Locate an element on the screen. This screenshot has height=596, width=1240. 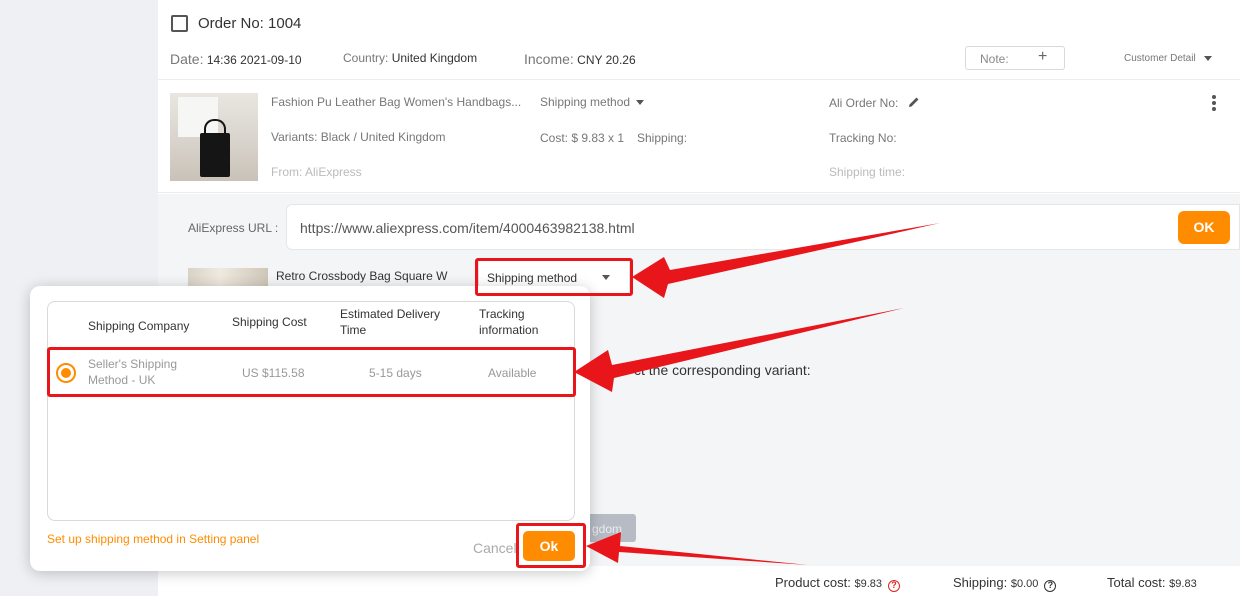
footer-shipping-label: Shipping: is located at coordinates (980, 582).